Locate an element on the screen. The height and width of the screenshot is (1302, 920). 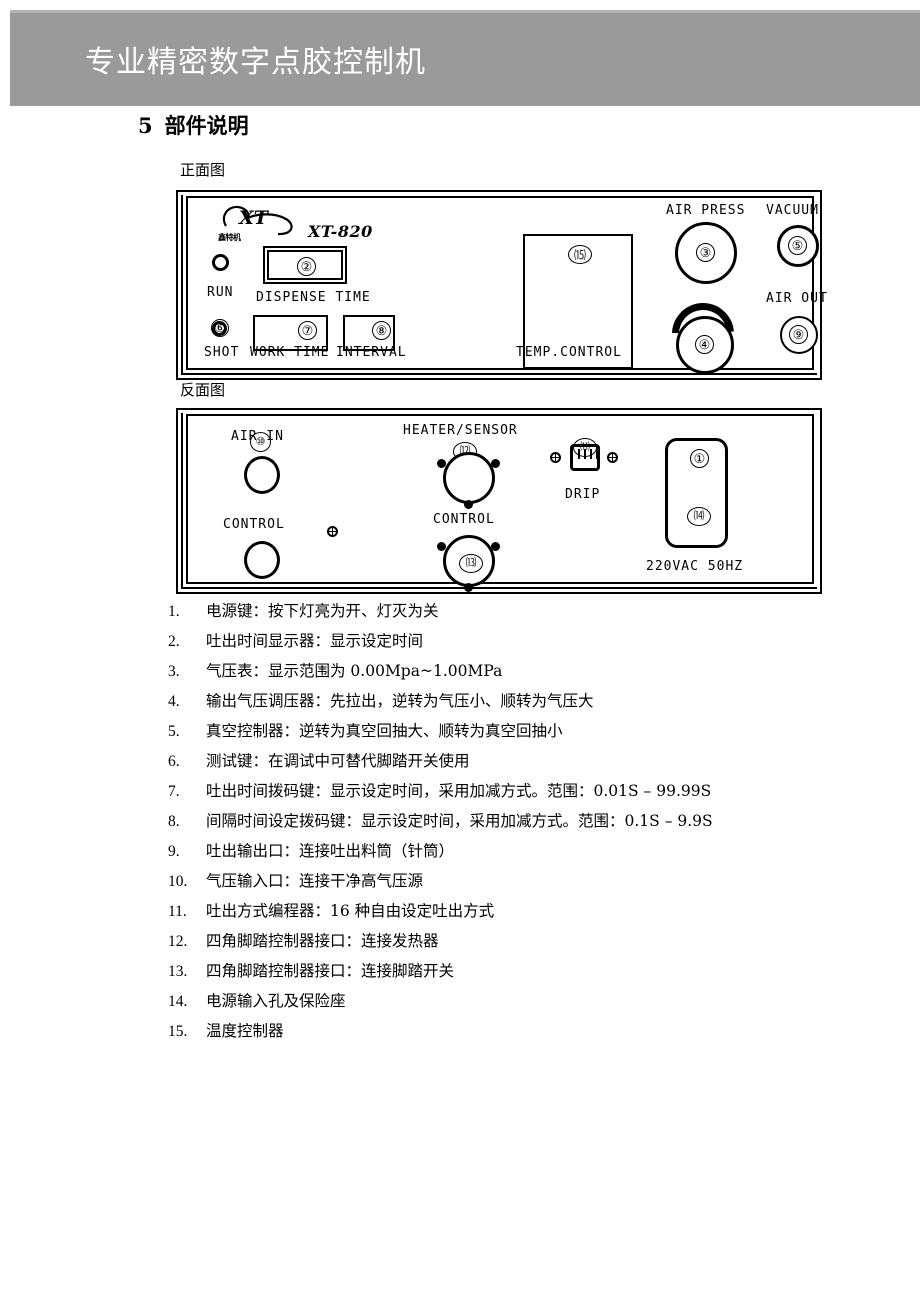
vacuum-knob: ⑤ is located at coordinates (798, 246).